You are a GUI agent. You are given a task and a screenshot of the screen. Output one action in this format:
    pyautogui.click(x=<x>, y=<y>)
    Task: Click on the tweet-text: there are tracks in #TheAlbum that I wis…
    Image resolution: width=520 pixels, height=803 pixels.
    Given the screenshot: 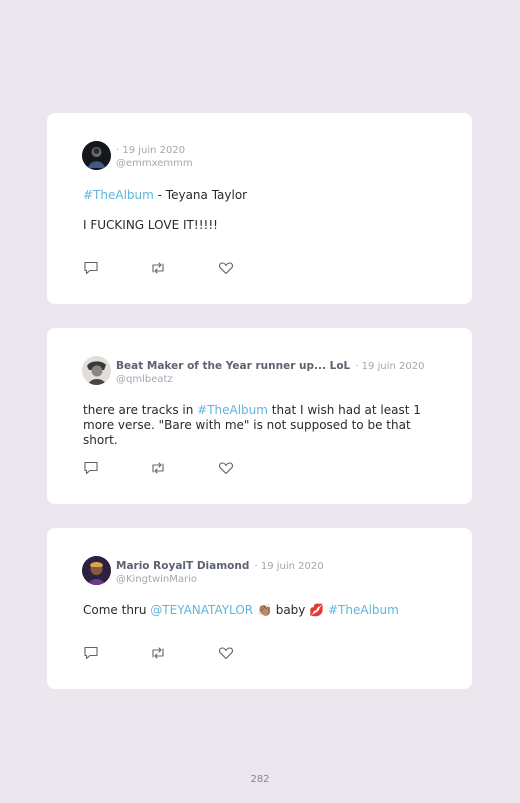 What is the action you would take?
    pyautogui.click(x=265, y=425)
    